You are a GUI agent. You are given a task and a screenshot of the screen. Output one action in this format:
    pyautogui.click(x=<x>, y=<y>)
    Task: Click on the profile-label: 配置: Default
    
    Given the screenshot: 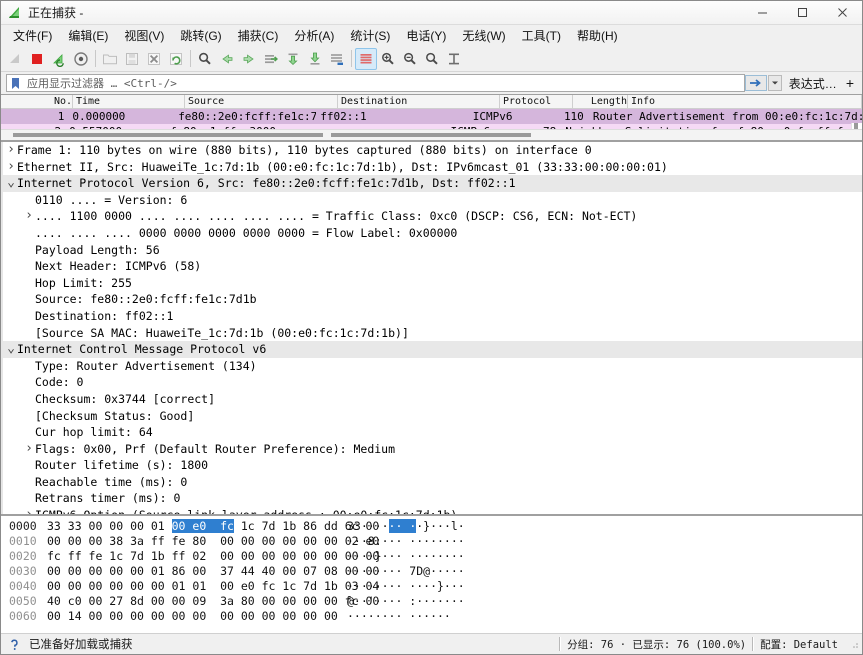 What is the action you would take?
    pyautogui.click(x=804, y=644)
    